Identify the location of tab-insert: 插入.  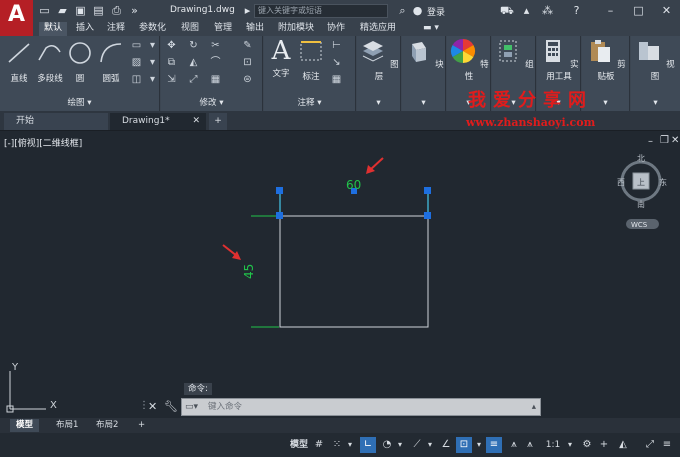
(85, 29).